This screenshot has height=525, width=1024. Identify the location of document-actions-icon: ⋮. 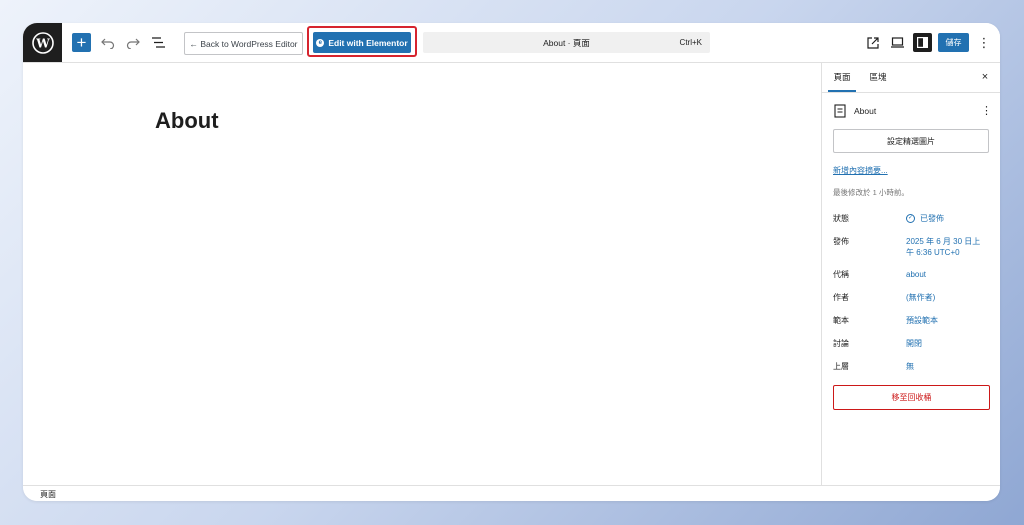
(986, 110).